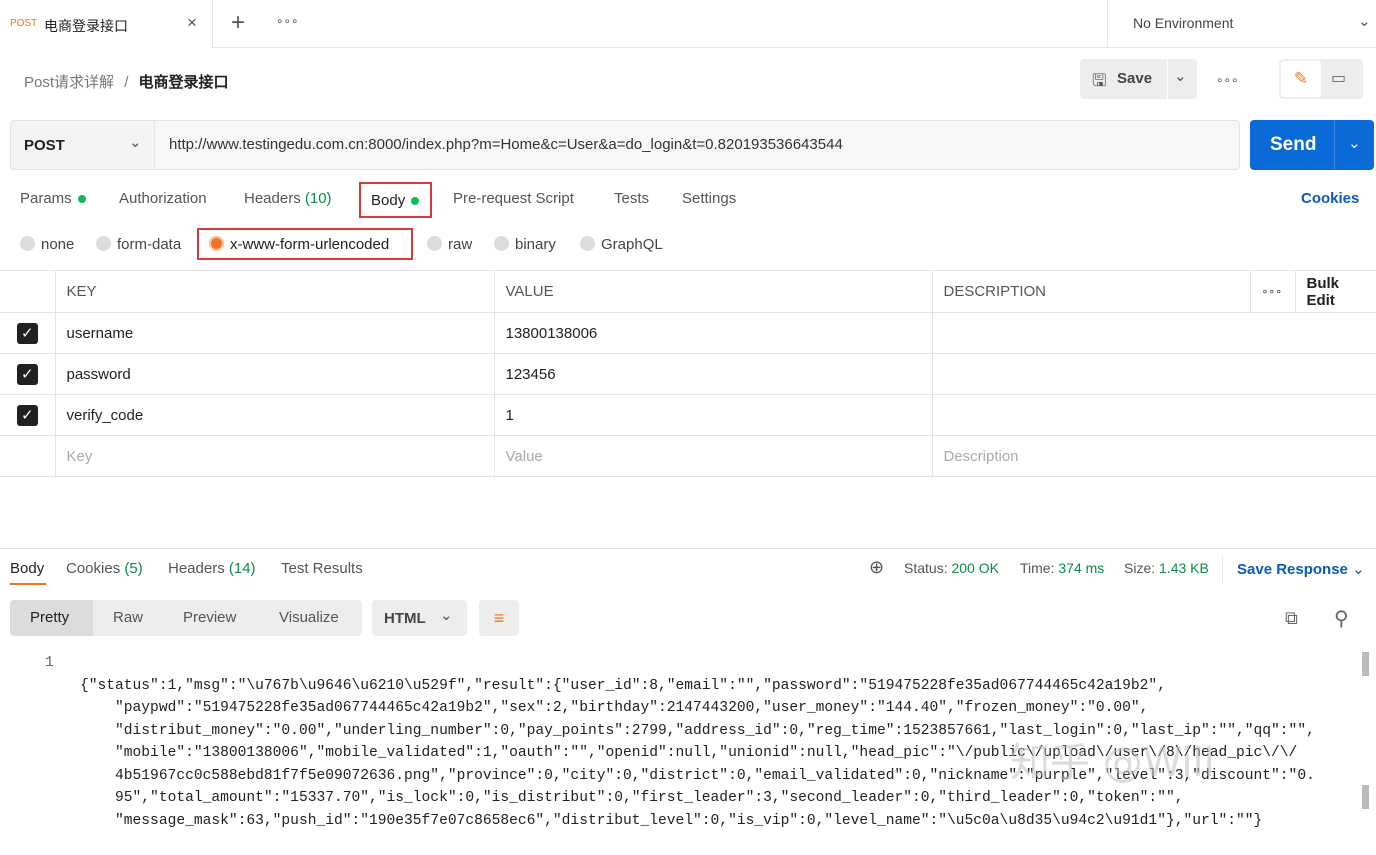  Describe the element at coordinates (499, 618) in the screenshot. I see `wrap-lines-icon: ≡` at that location.